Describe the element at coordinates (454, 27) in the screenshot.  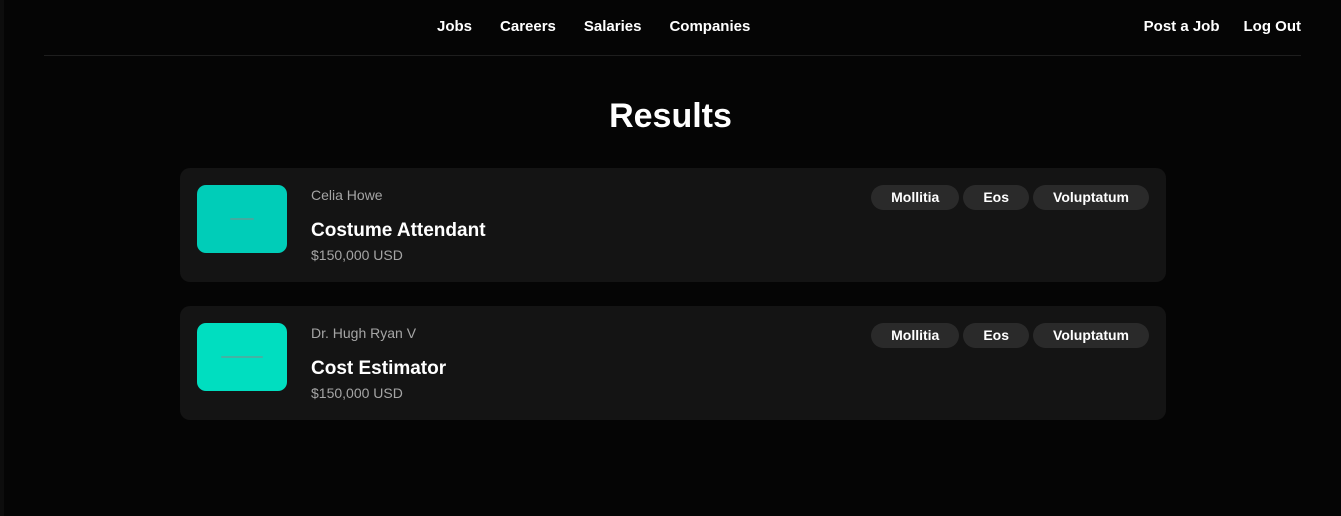
I see `nav-link-jobs: Jobs` at that location.